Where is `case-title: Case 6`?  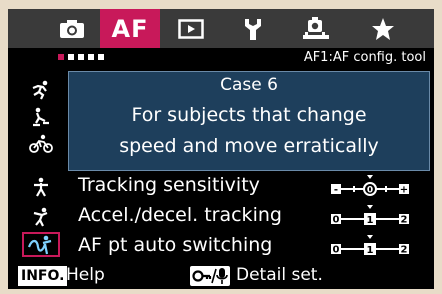
case-title: Case 6 is located at coordinates (249, 85).